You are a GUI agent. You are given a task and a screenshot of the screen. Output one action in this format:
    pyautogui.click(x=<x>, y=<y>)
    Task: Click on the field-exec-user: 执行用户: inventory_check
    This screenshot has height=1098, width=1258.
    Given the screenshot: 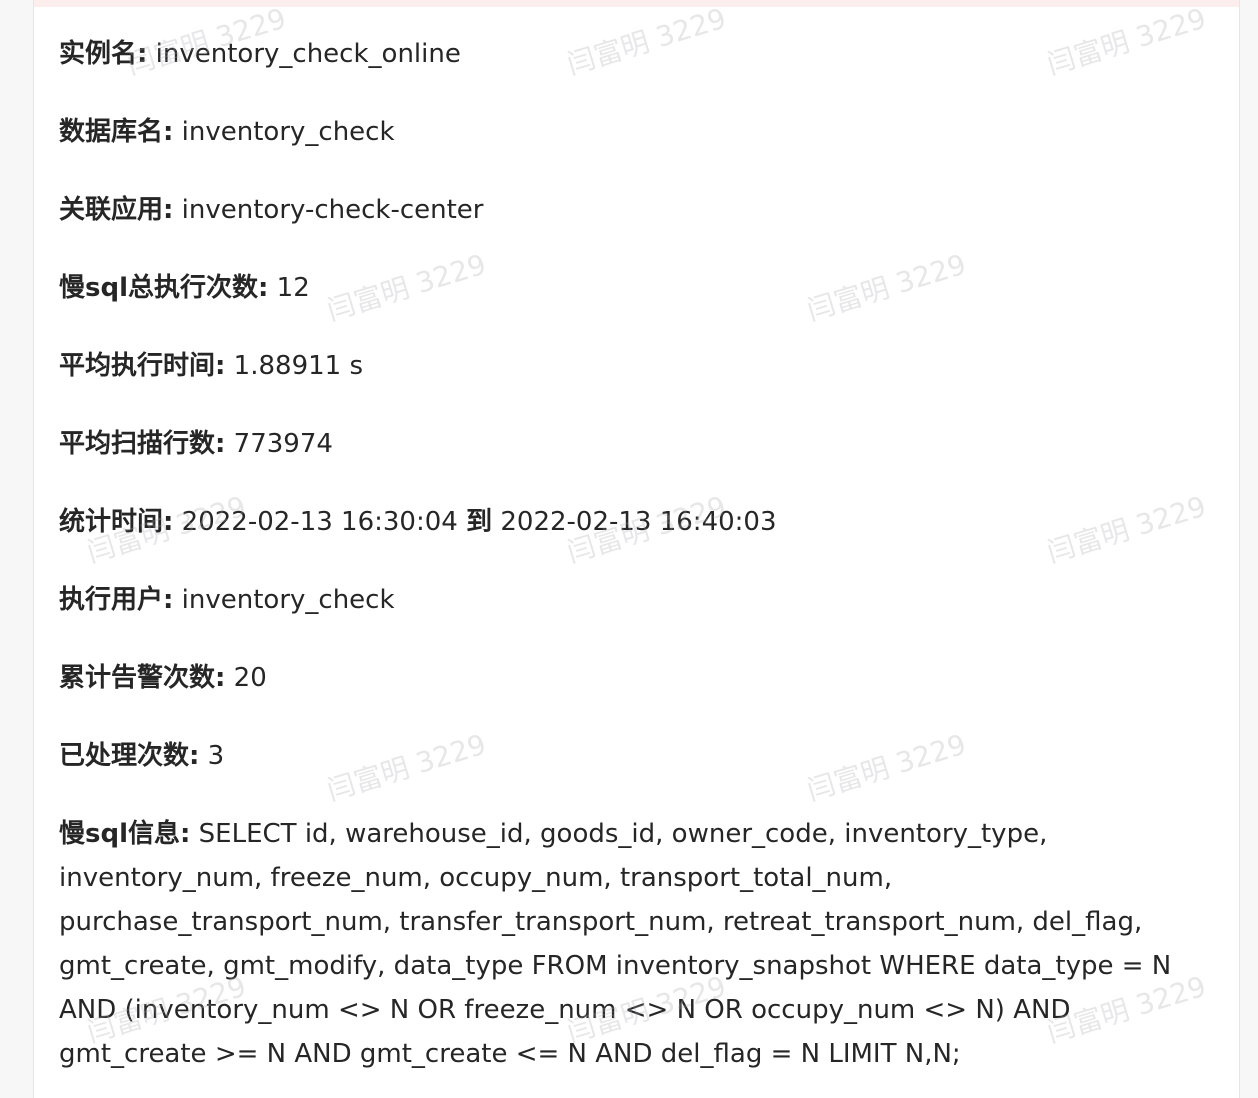 What is the action you would take?
    pyautogui.click(x=227, y=600)
    